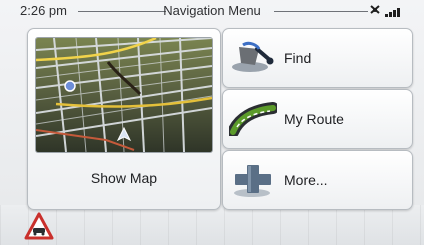 The image size is (424, 245). I want to click on show-map-label: Show Map, so click(124, 178).